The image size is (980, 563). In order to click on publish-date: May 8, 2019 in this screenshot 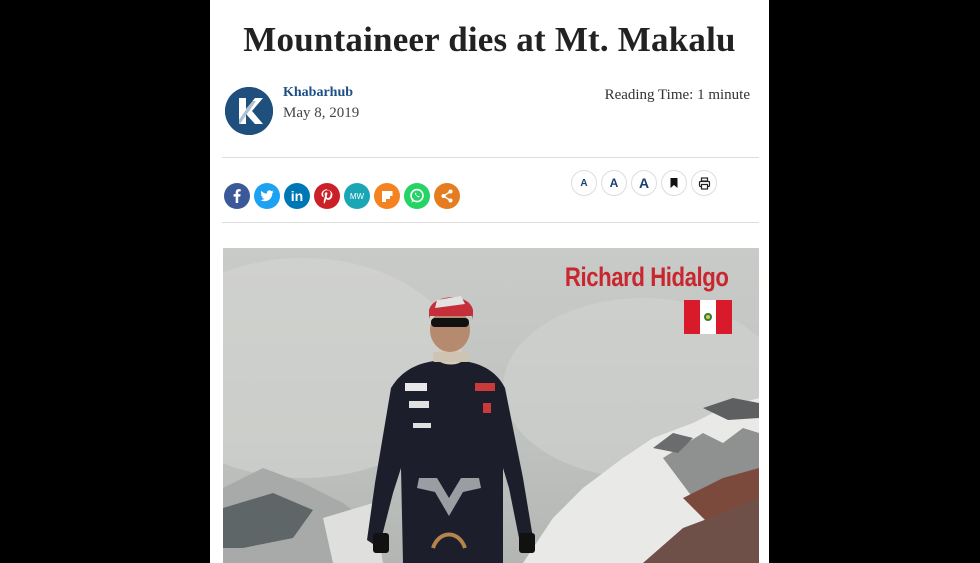, I will do `click(321, 113)`.